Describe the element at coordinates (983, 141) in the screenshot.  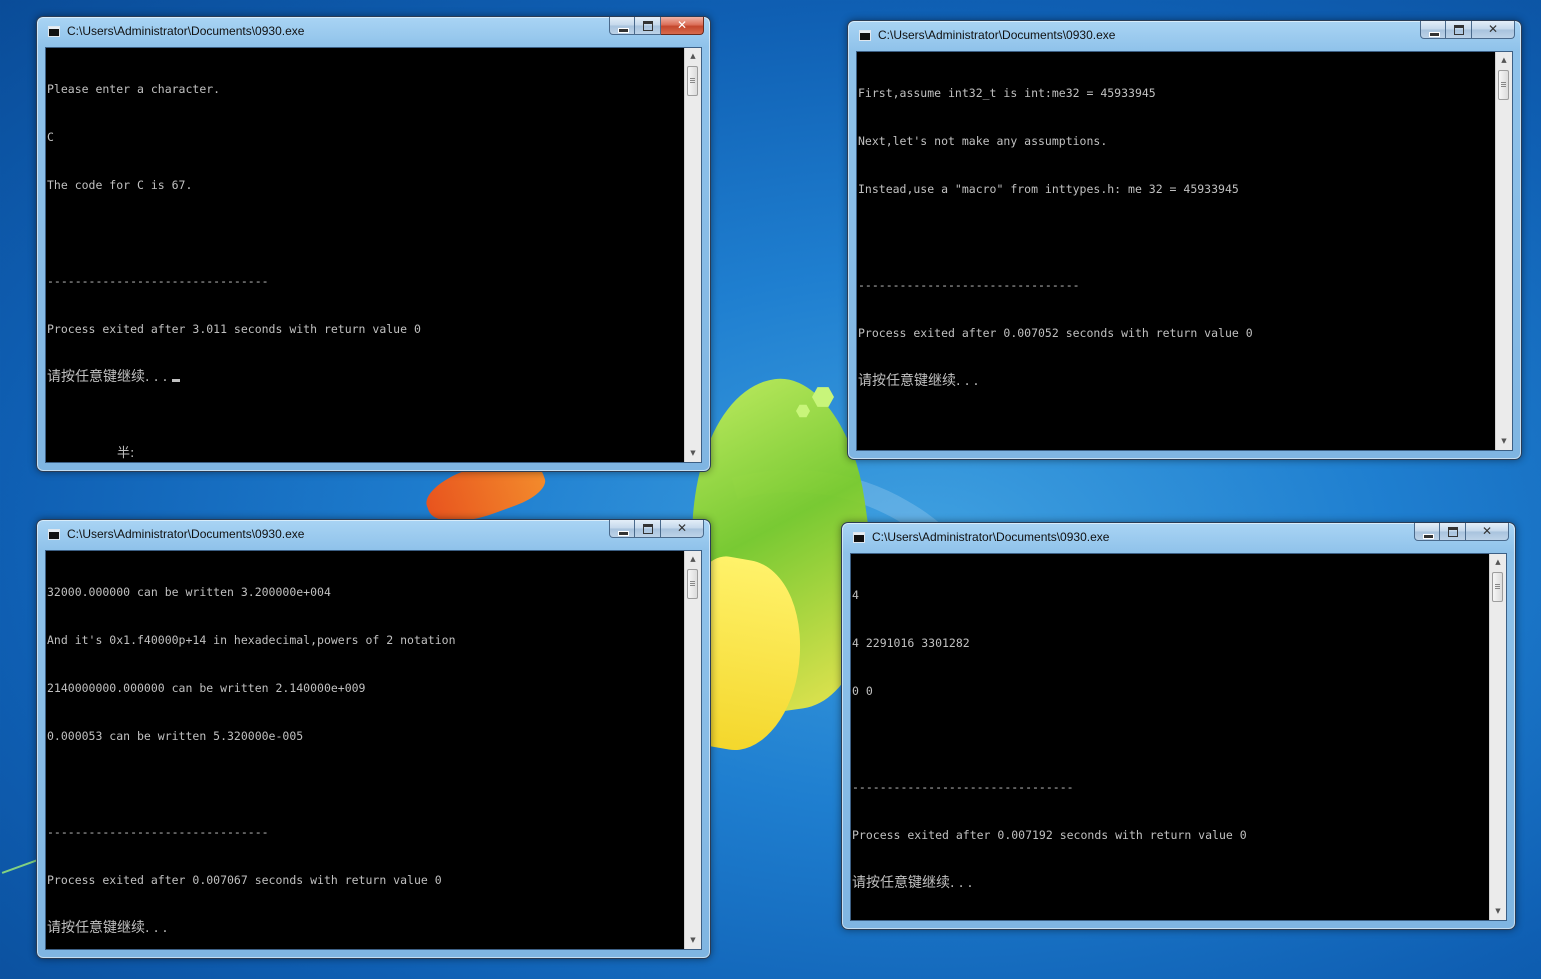
I see `console-line: Next,let's not make any assumptions.` at that location.